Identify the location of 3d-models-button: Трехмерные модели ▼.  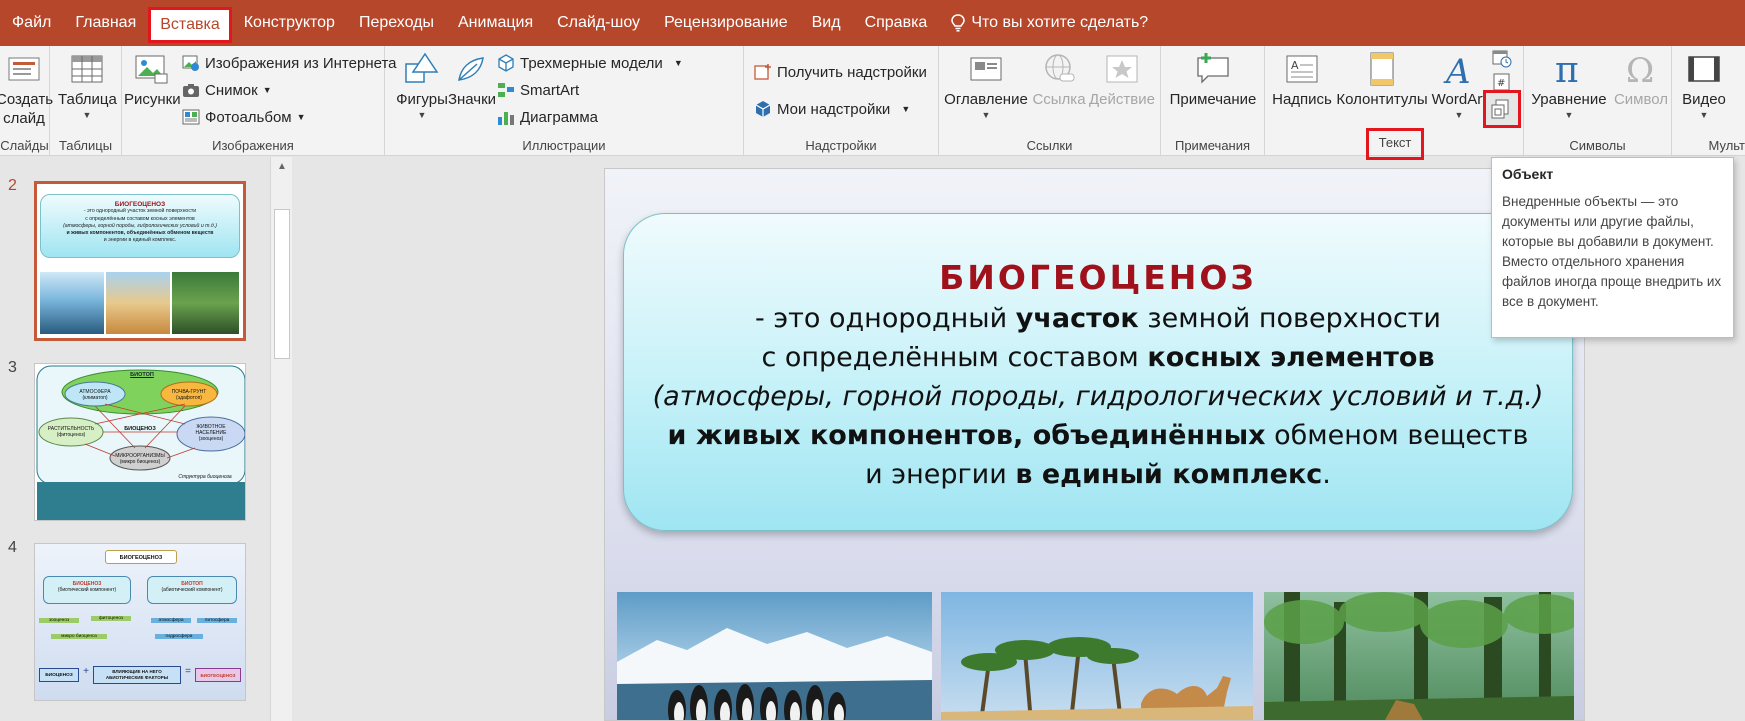
(590, 63).